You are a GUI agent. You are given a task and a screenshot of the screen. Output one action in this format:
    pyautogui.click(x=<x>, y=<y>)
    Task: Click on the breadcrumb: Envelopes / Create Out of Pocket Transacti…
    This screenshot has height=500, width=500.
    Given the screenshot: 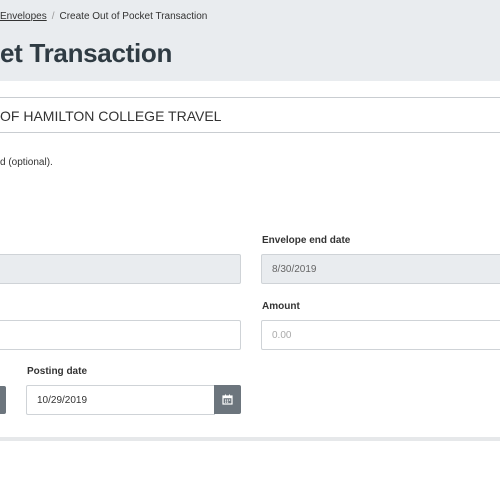 What is the action you would take?
    pyautogui.click(x=103, y=16)
    